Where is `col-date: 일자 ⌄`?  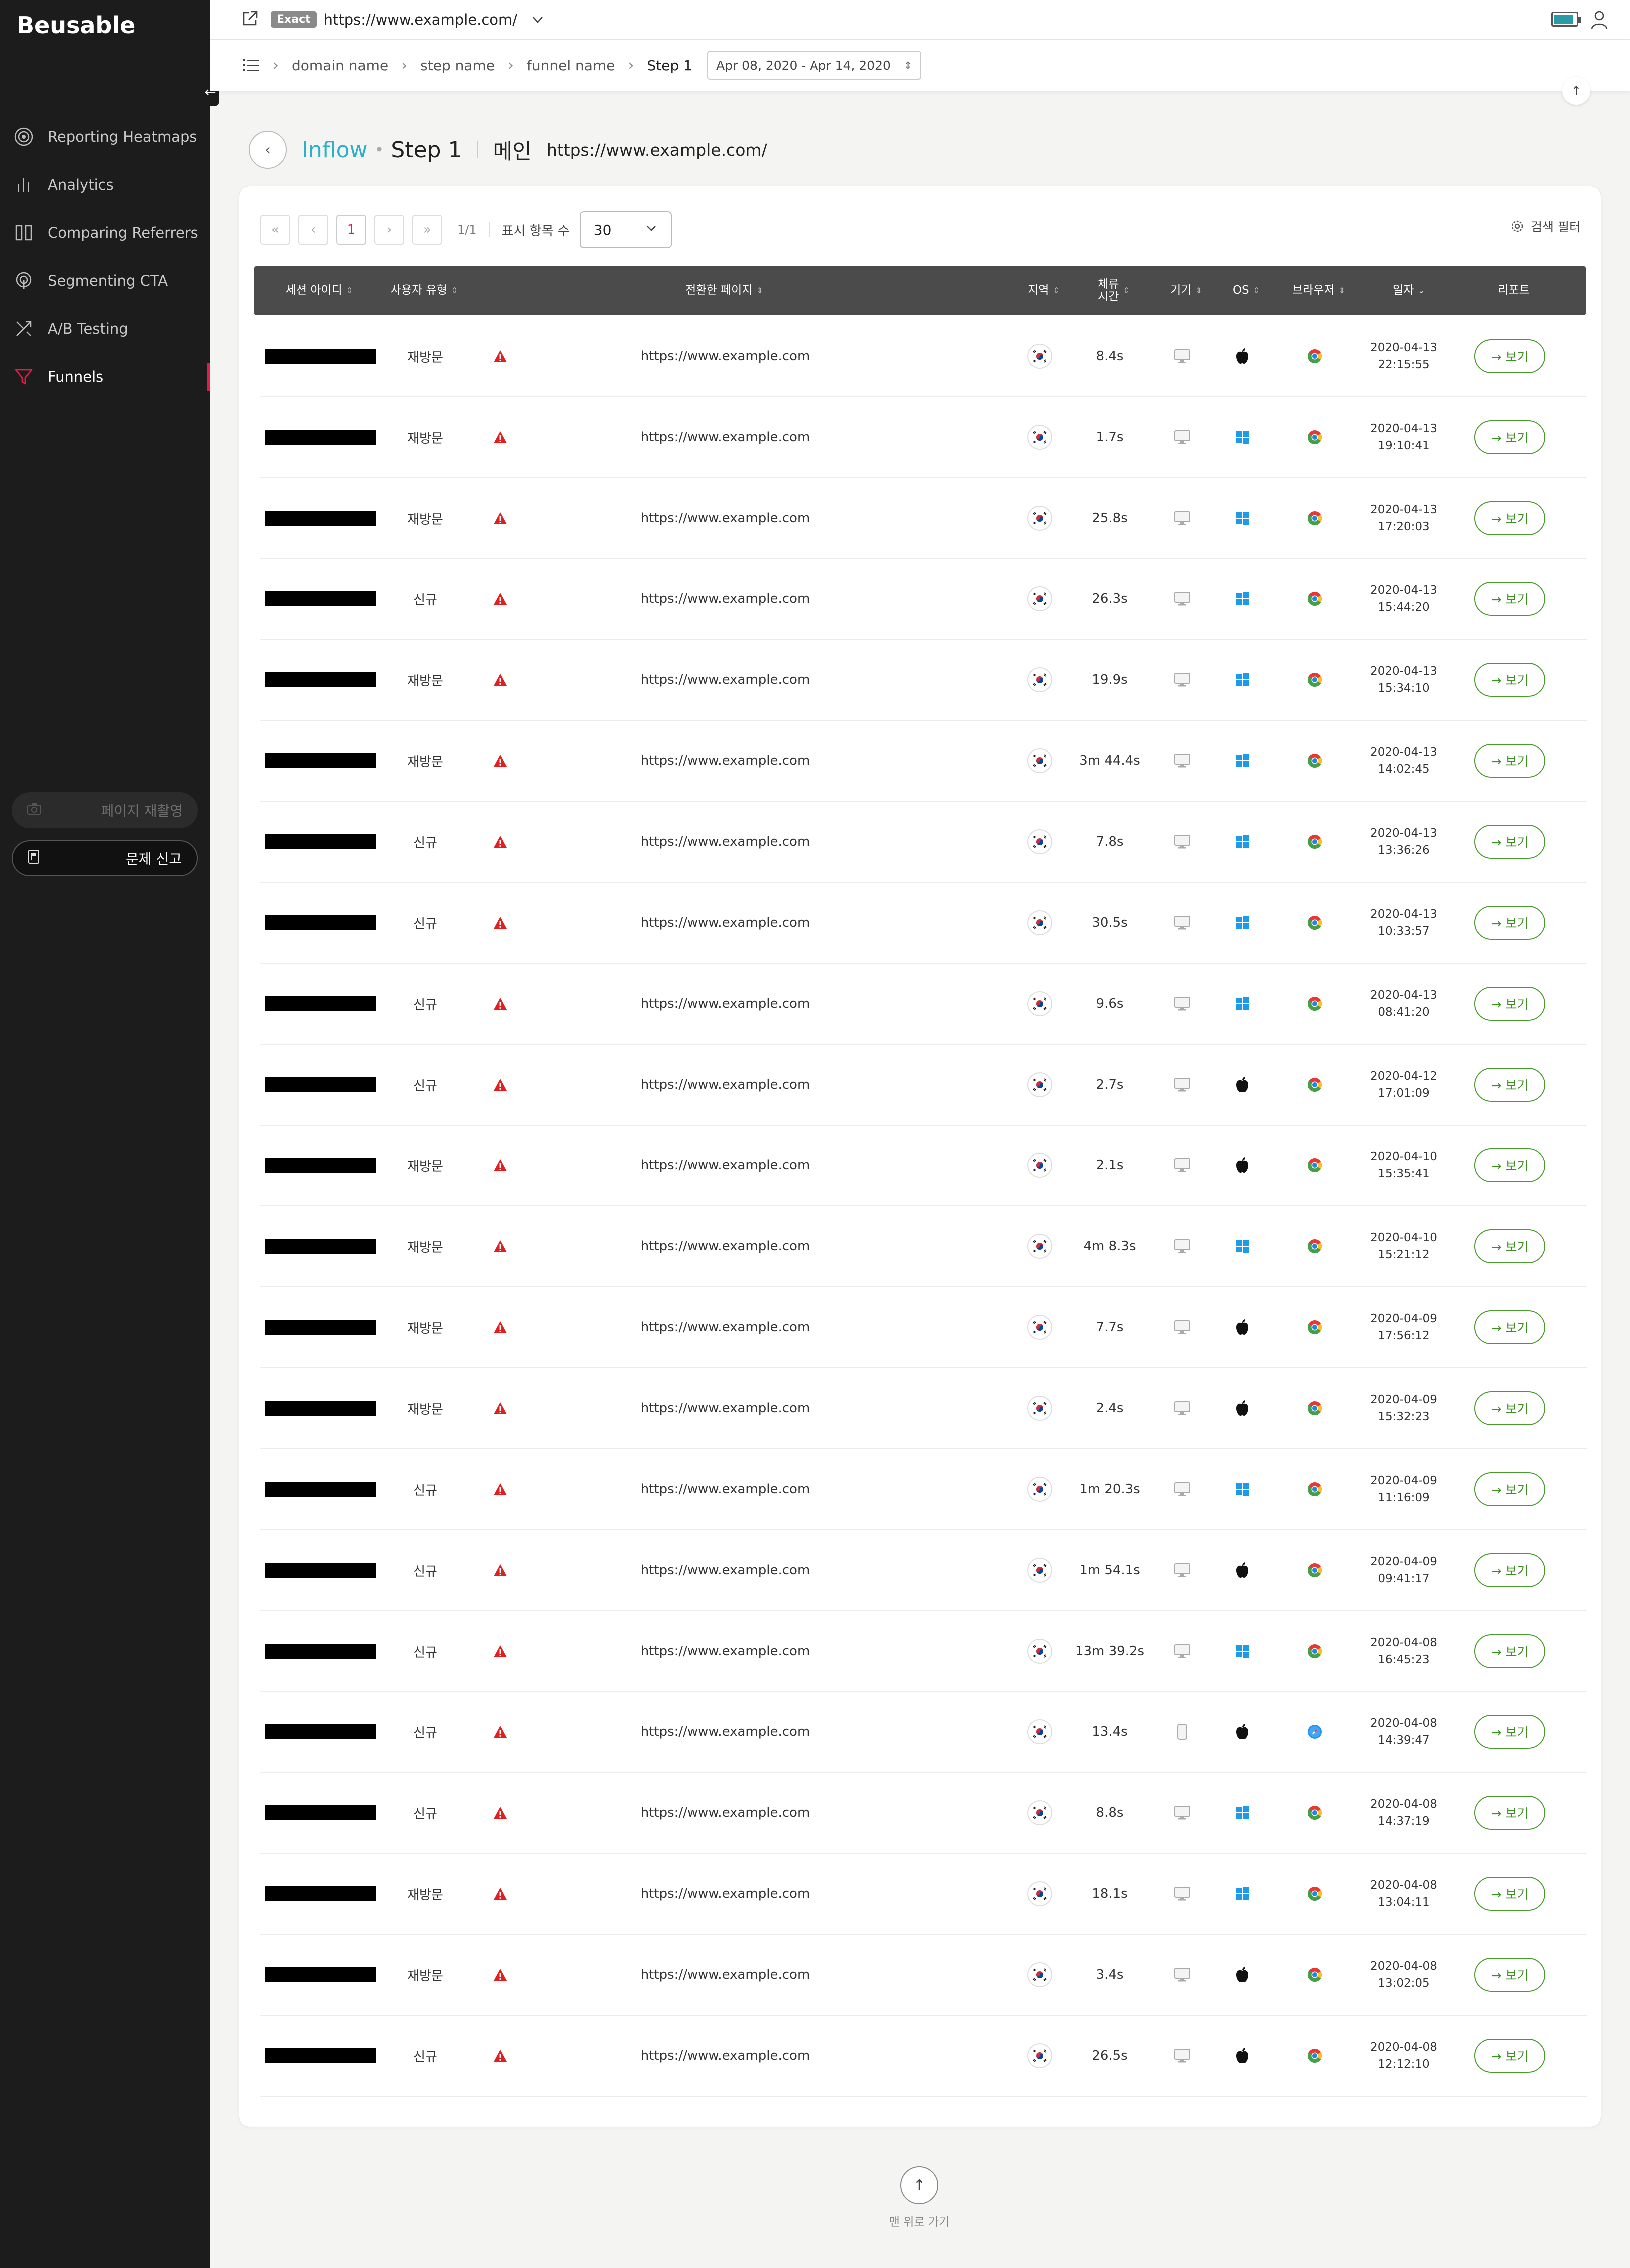 col-date: 일자 ⌄ is located at coordinates (1409, 290).